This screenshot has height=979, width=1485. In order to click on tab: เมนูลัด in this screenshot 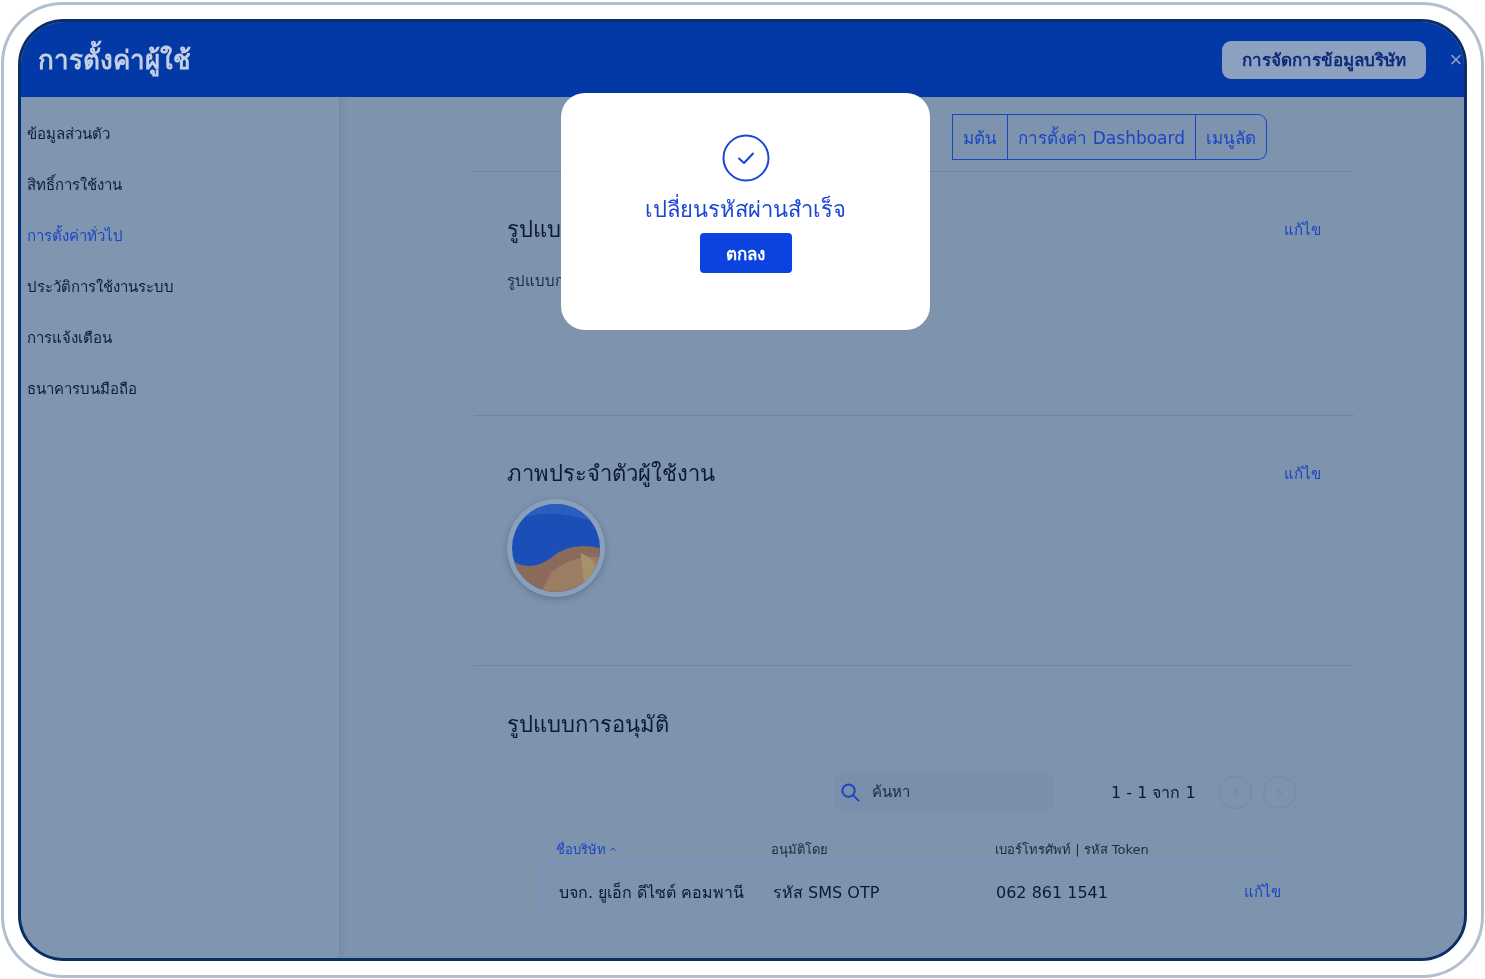, I will do `click(1230, 137)`.